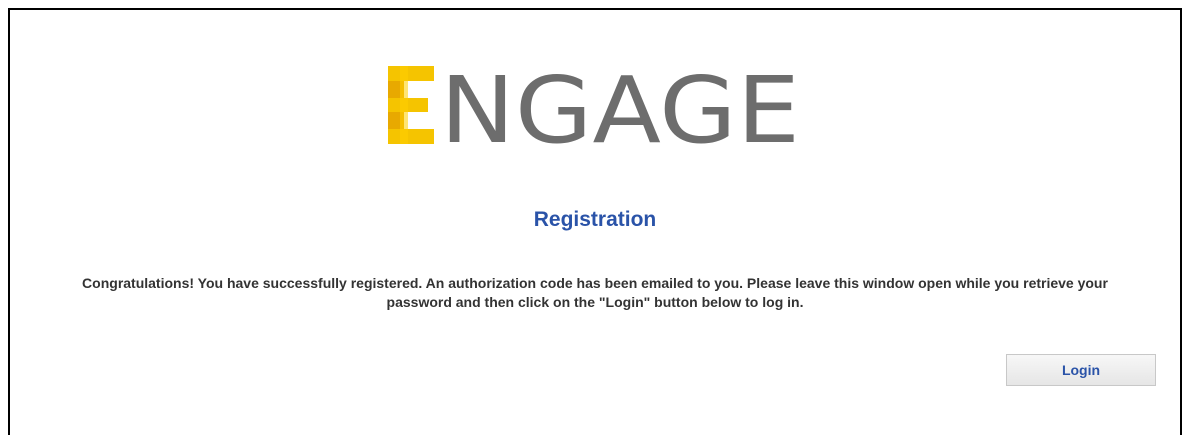 The width and height of the screenshot is (1182, 435). I want to click on engage-logo-image: NGAGE, so click(594, 105).